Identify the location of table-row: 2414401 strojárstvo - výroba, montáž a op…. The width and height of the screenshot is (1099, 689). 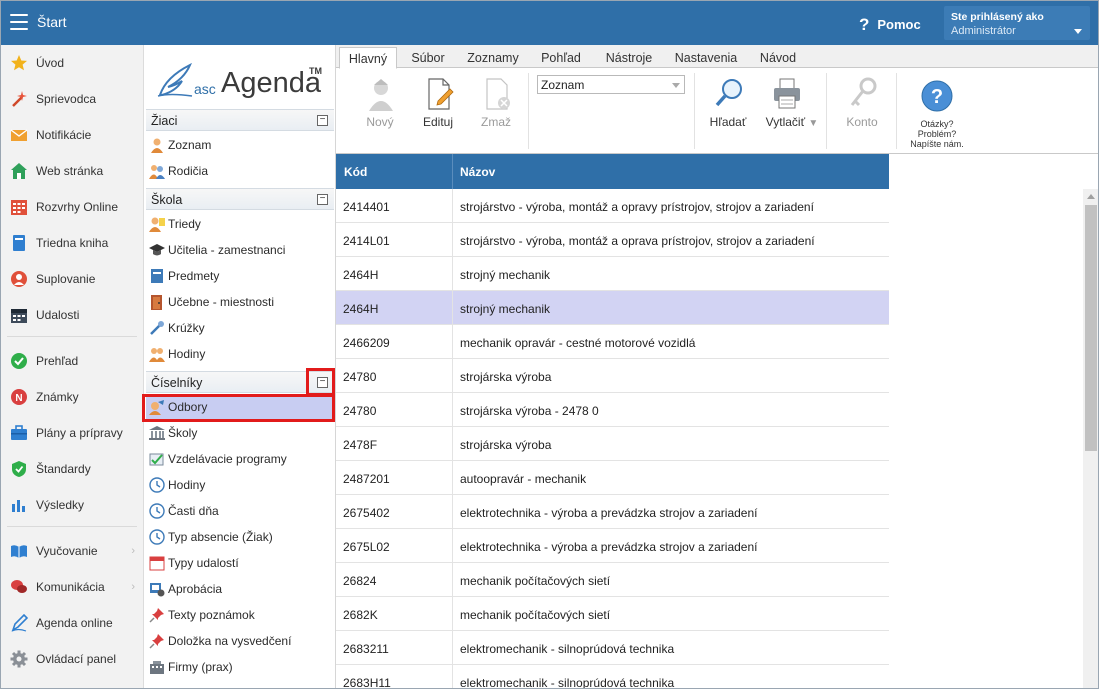
(612, 206).